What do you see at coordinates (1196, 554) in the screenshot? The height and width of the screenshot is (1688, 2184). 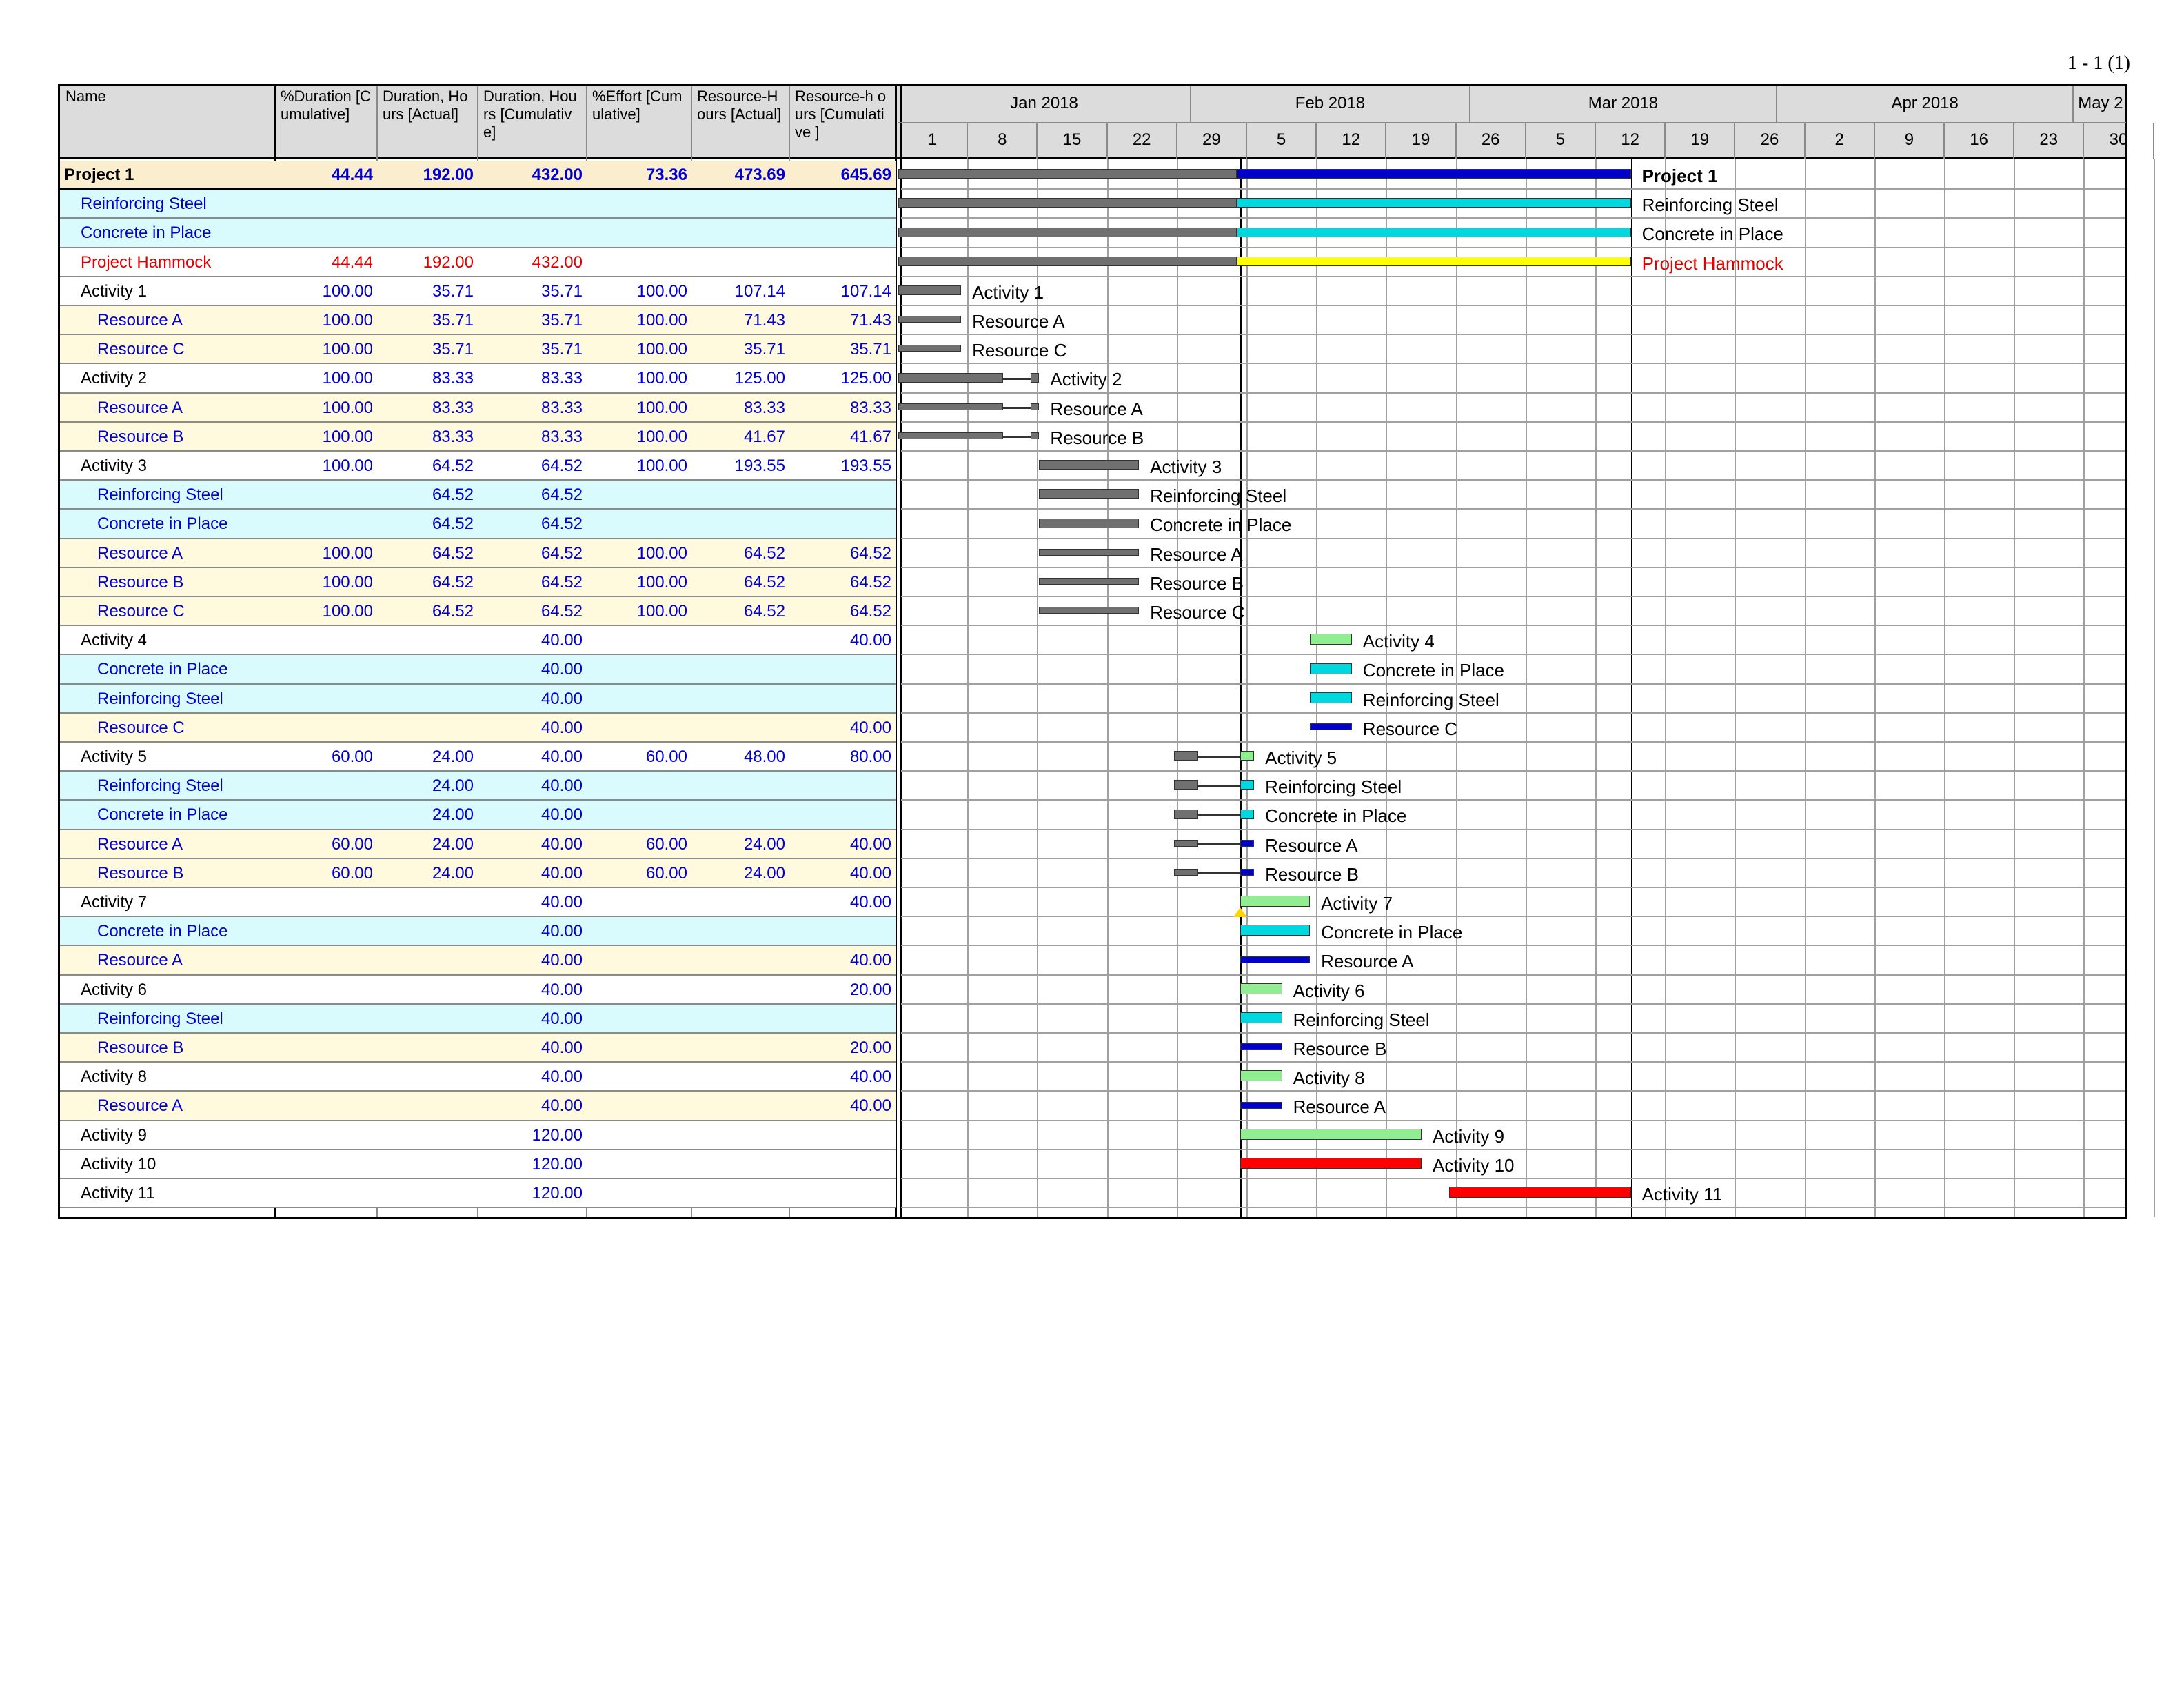 I see `bar-label: Resource A` at bounding box center [1196, 554].